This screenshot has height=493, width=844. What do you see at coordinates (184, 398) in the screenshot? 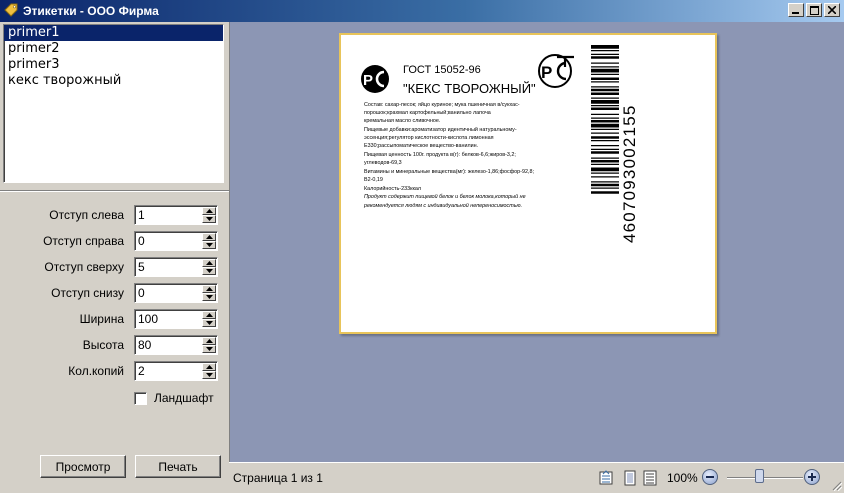
I see `landscape-label: Ландшафт` at bounding box center [184, 398].